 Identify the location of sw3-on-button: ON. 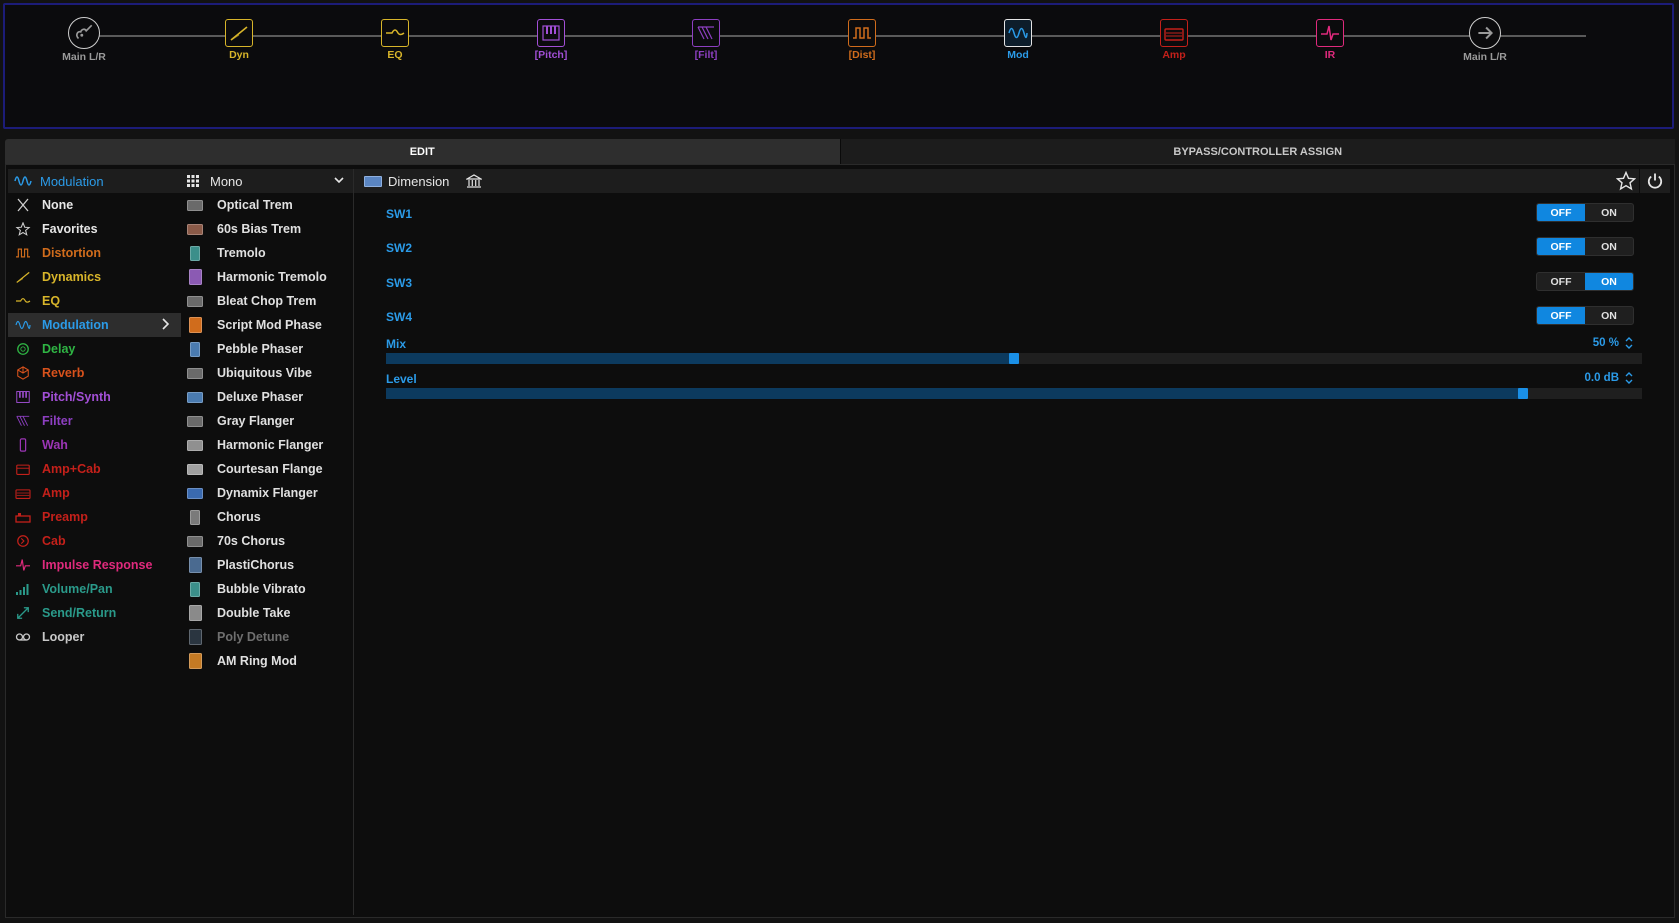
(1609, 281).